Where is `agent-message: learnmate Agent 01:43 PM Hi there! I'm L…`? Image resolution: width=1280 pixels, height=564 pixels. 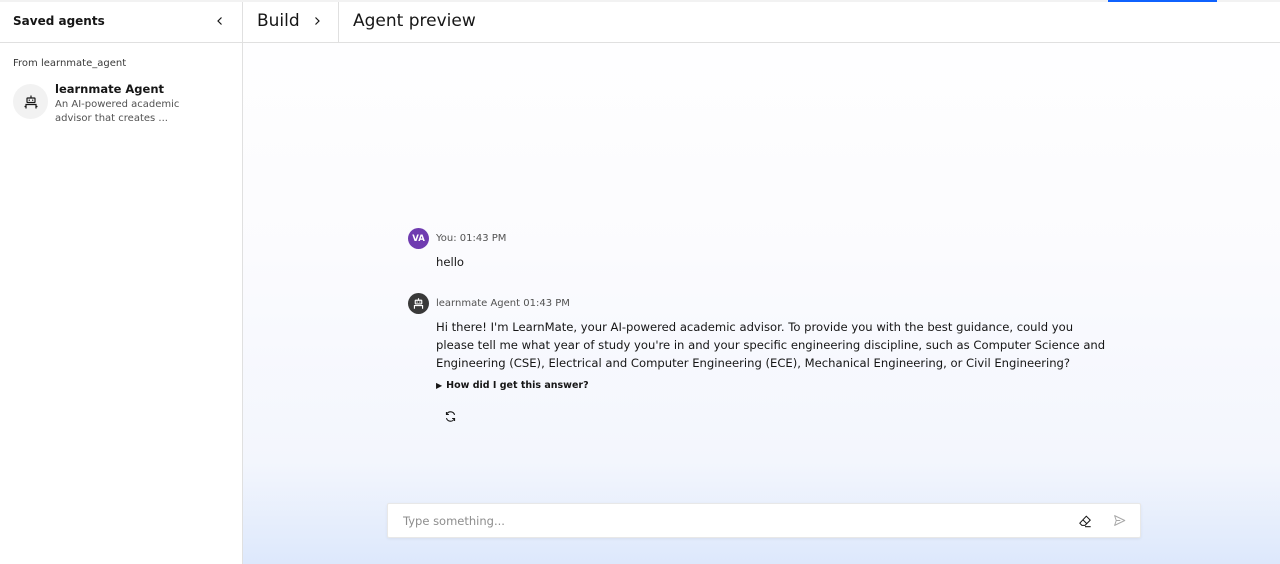
agent-message: learnmate Agent 01:43 PM Hi there! I'm L… is located at coordinates (758, 359).